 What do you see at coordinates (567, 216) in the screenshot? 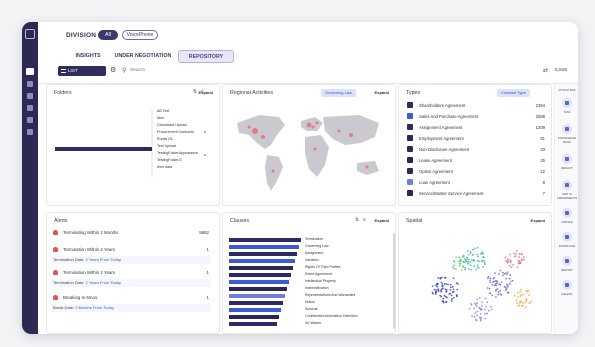
I see `update-button: UPDATE` at bounding box center [567, 216].